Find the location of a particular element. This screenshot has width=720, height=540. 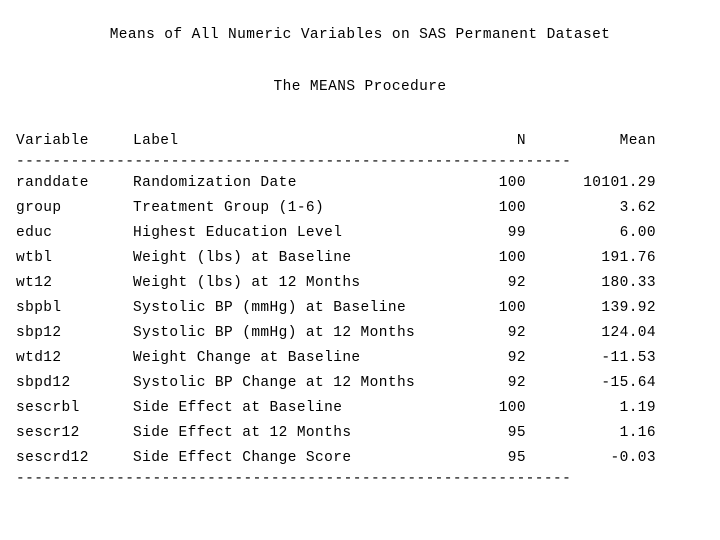

cell-variable: randdate is located at coordinates (52, 183).